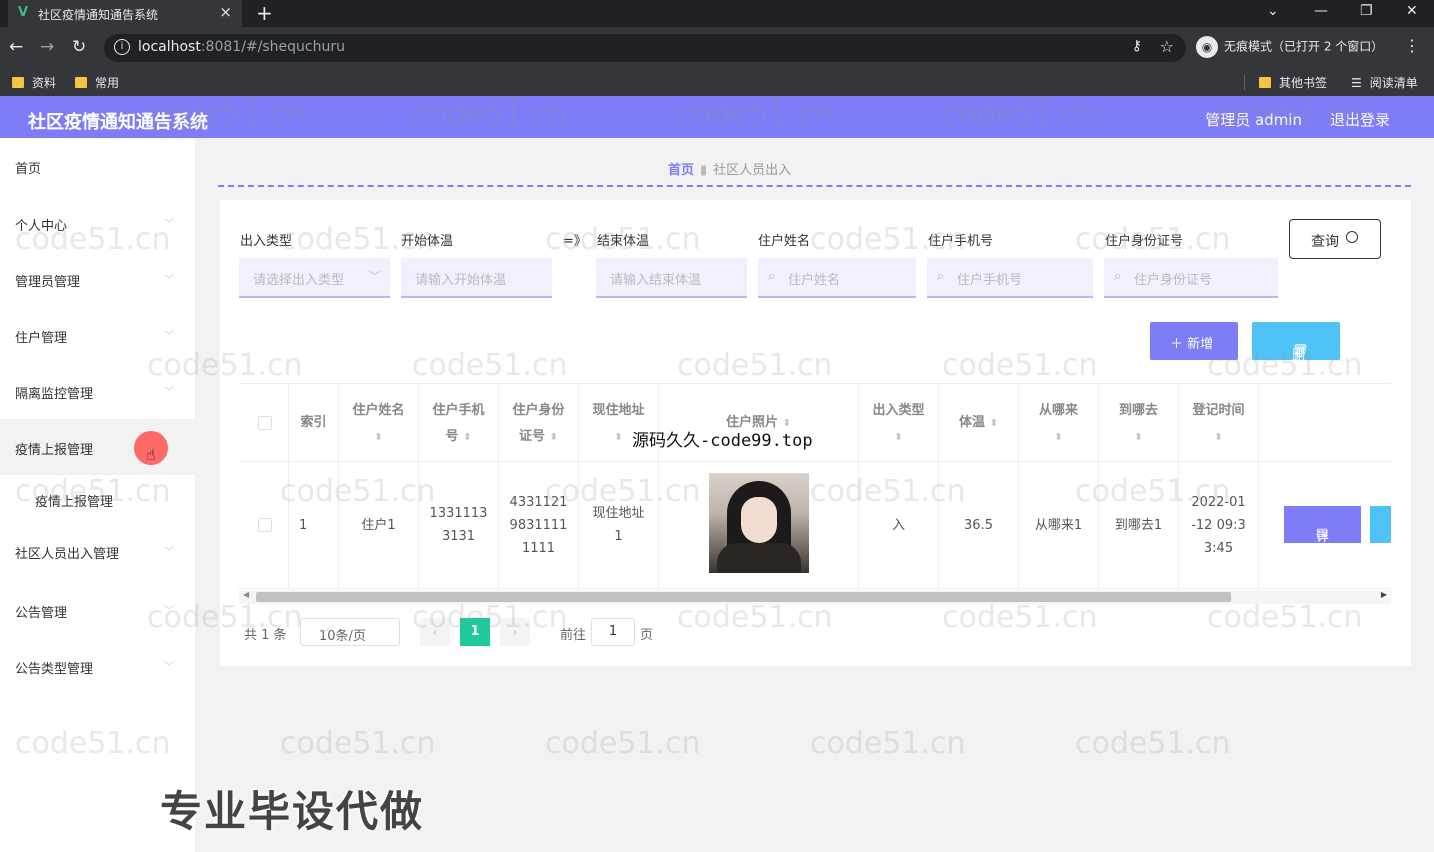 This screenshot has width=1434, height=852. Describe the element at coordinates (151, 454) in the screenshot. I see `hand-cursor-icon: ☝` at that location.